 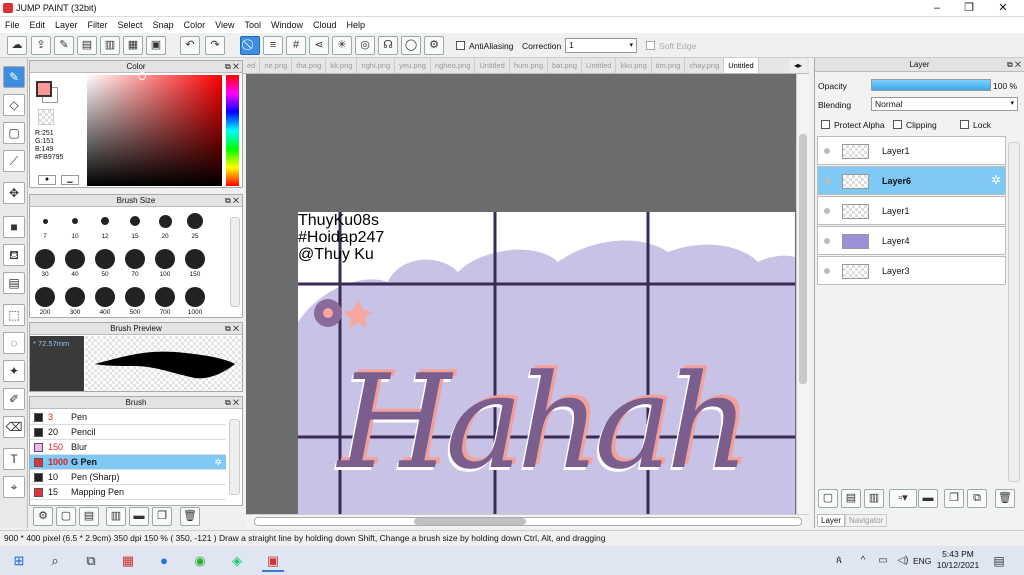 I want to click on cloud-icon: ☁, so click(x=17, y=45).